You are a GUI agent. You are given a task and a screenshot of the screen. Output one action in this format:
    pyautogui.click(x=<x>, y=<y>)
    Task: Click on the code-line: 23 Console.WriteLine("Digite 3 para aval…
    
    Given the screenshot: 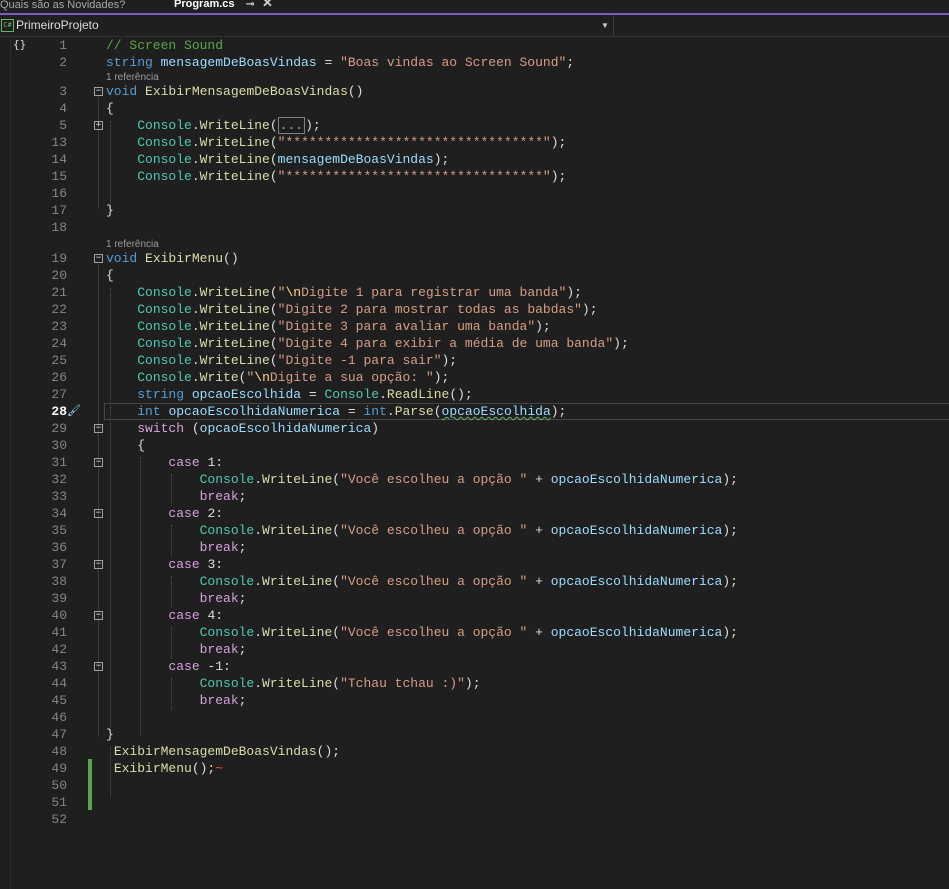 What is the action you would take?
    pyautogui.click(x=474, y=326)
    